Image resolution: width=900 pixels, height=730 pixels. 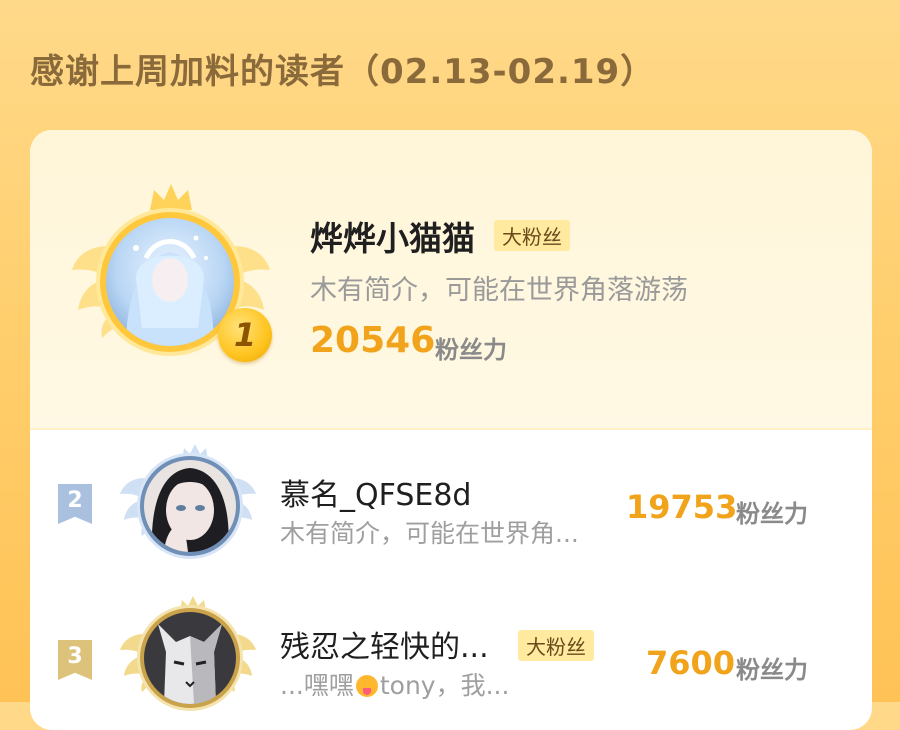 What do you see at coordinates (75, 504) in the screenshot?
I see `rank-2-ribbon: 2` at bounding box center [75, 504].